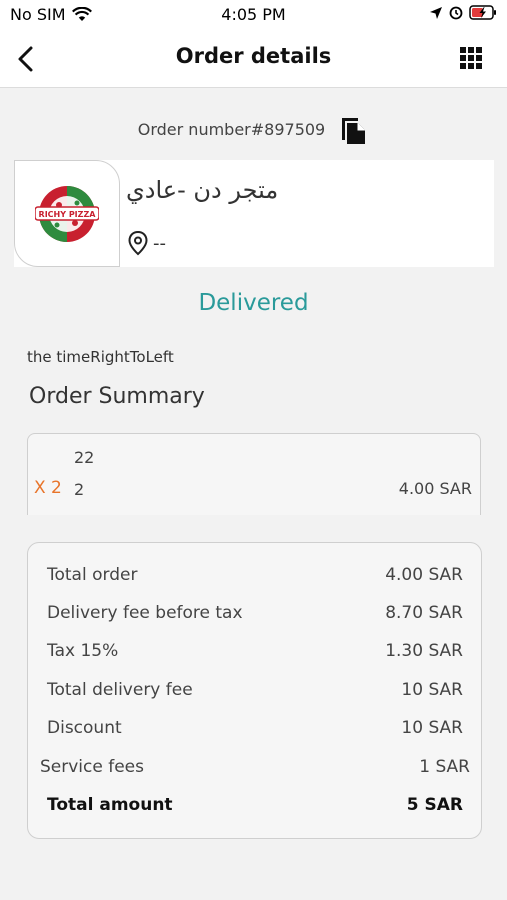  Describe the element at coordinates (295, 129) in the screenshot. I see `order-number-value: 897509` at that location.